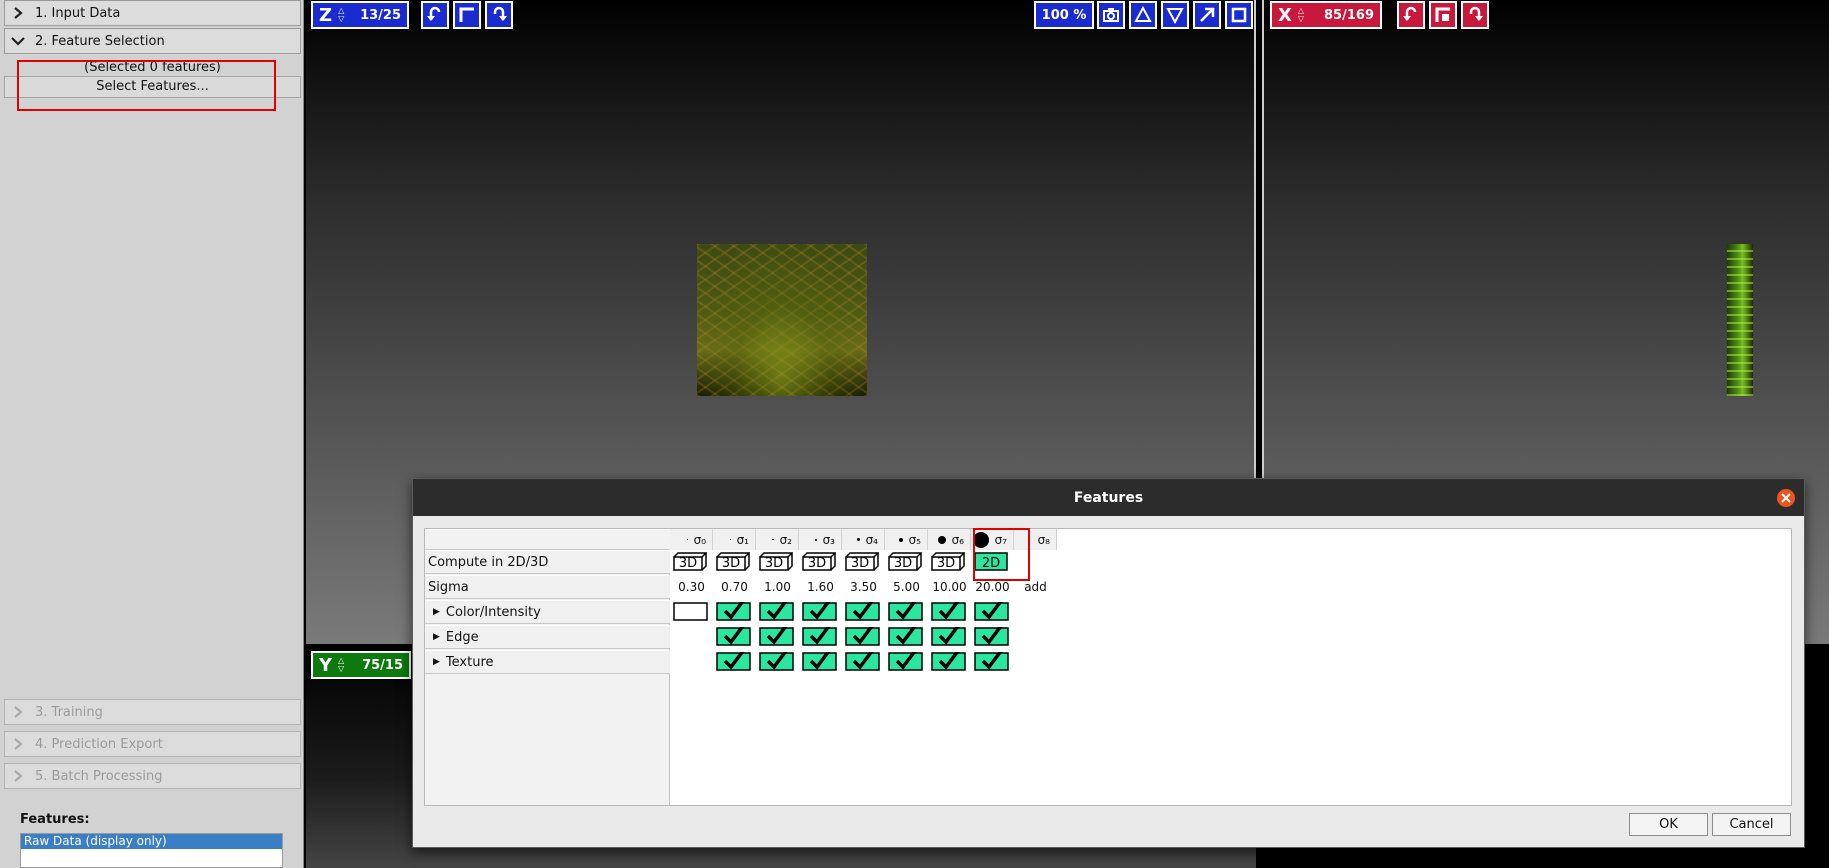  I want to click on sigma-value: 20.00, so click(992, 587).